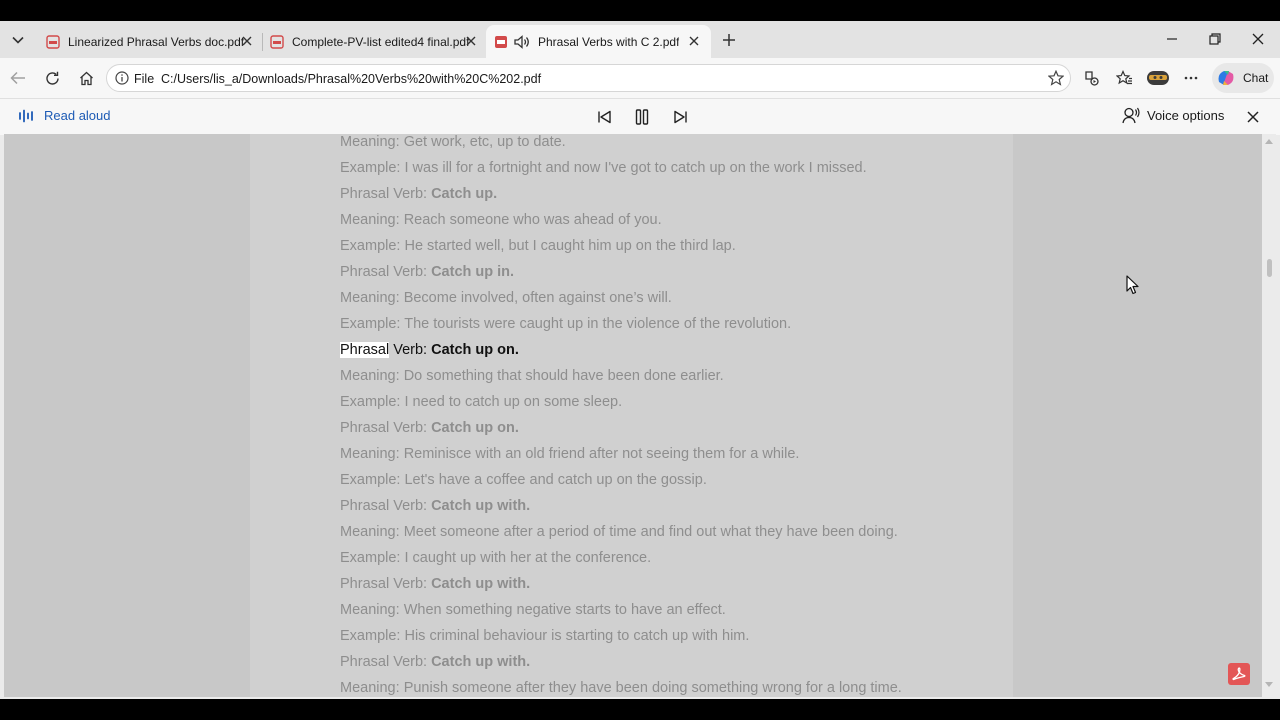  I want to click on acrobat-logo-icon, so click(1239, 674).